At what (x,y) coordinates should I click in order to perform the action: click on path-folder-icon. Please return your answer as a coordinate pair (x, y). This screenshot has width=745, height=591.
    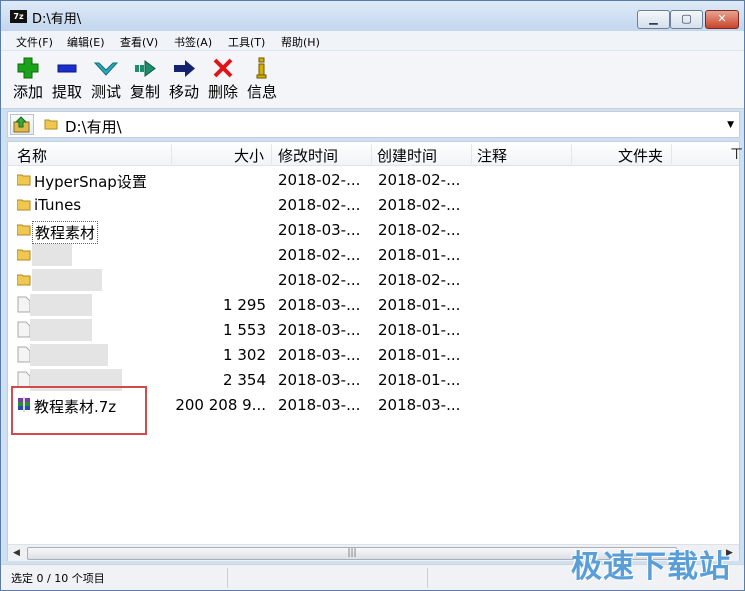
    Looking at the image, I should click on (51, 124).